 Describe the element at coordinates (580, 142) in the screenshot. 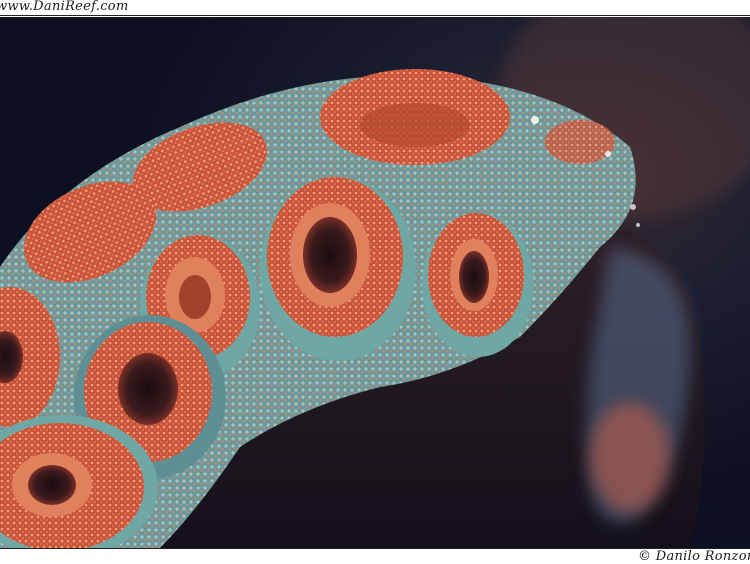

I see `polyp-back-right` at that location.